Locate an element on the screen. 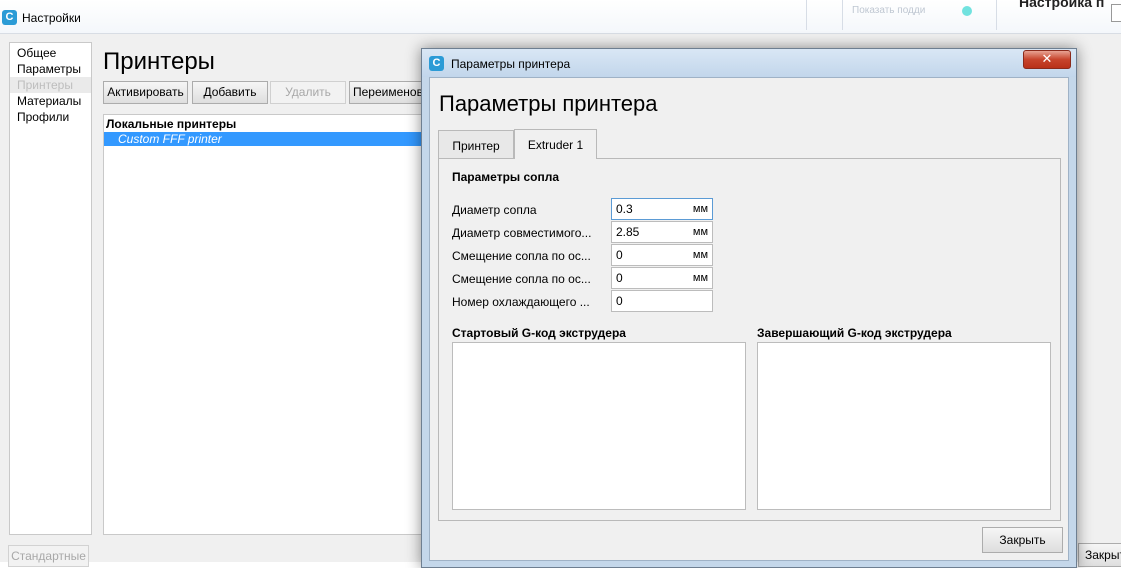 This screenshot has height=568, width=1121. settings-window-title: Настройки is located at coordinates (51, 18).